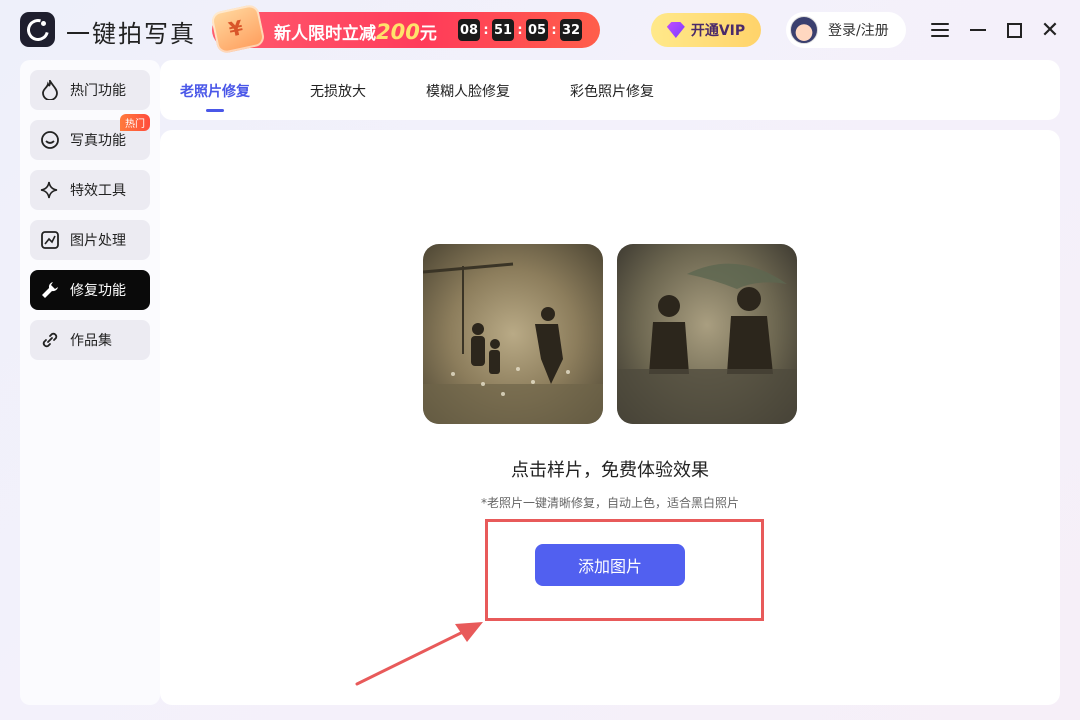  I want to click on menu-icon, so click(940, 30).